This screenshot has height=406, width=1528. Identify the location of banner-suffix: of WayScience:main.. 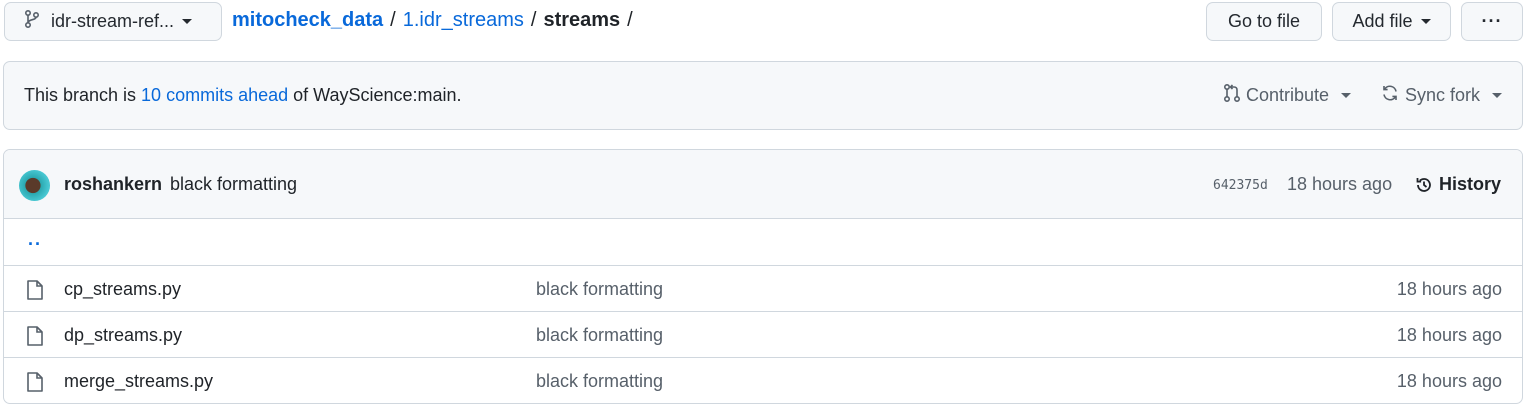
(375, 95).